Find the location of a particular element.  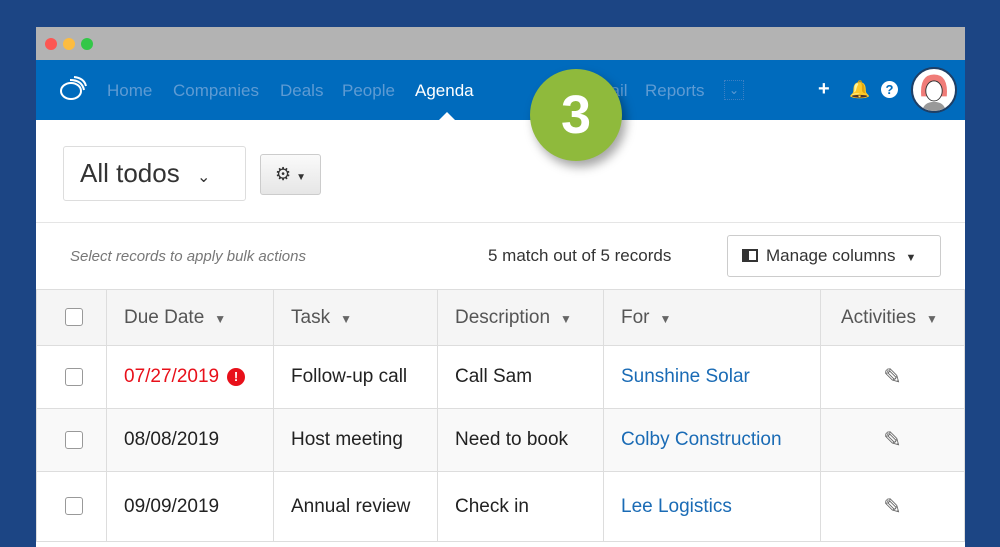

manage-columns-label: Manage columns is located at coordinates (831, 255).